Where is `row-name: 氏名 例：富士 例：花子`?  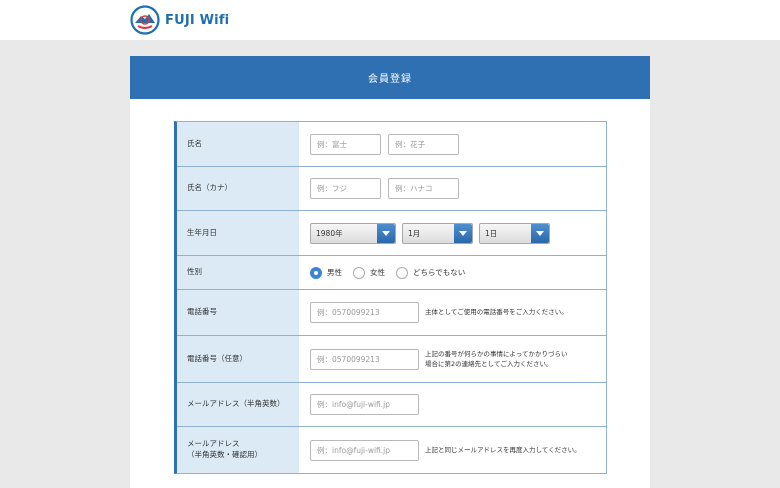
row-name: 氏名 例：富士 例：花子 is located at coordinates (391, 144).